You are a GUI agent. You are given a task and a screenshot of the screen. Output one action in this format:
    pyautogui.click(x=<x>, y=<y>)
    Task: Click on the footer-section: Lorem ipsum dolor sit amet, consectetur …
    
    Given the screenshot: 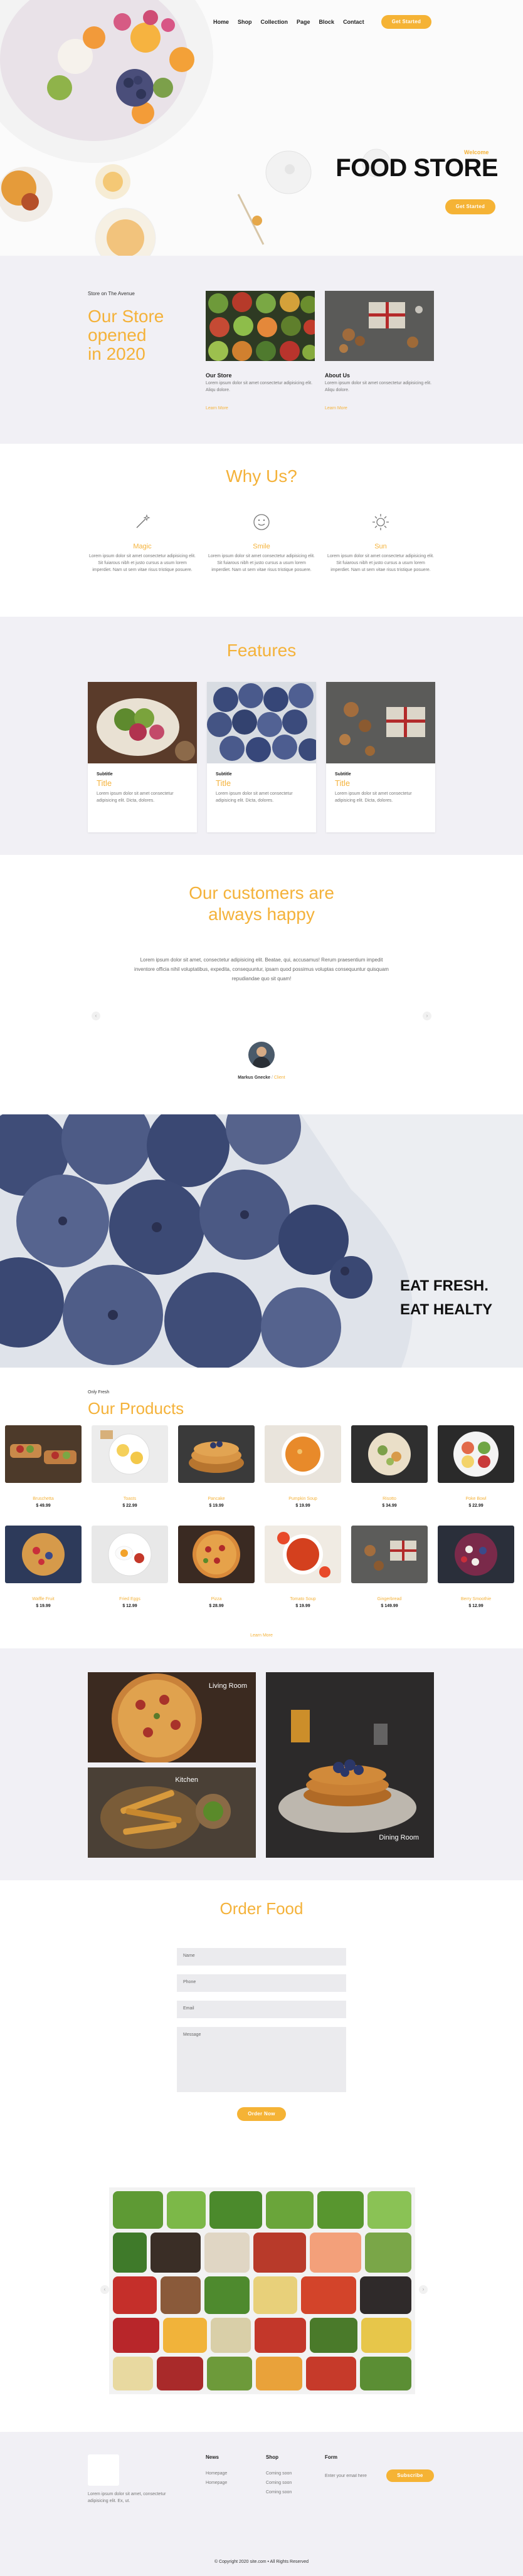 What is the action you would take?
    pyautogui.click(x=261, y=2504)
    